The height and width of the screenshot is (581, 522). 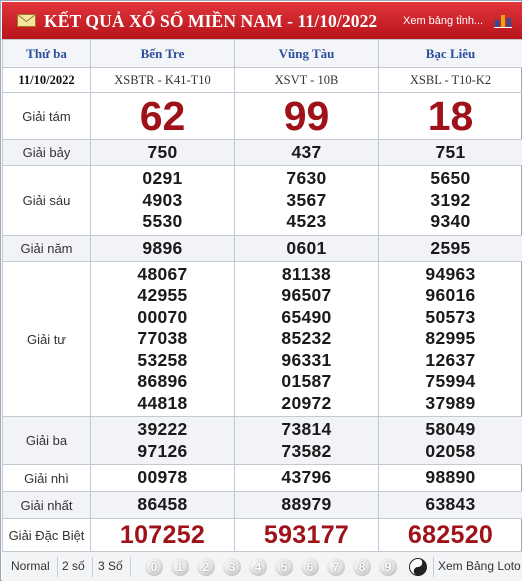 I want to click on prize-numbers: 39222 97126, so click(x=162, y=440).